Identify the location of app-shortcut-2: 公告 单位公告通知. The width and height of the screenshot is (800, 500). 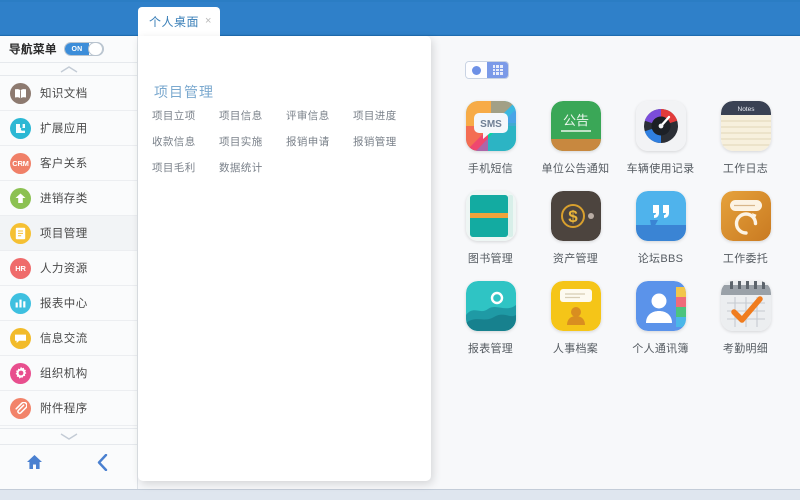
(575, 146).